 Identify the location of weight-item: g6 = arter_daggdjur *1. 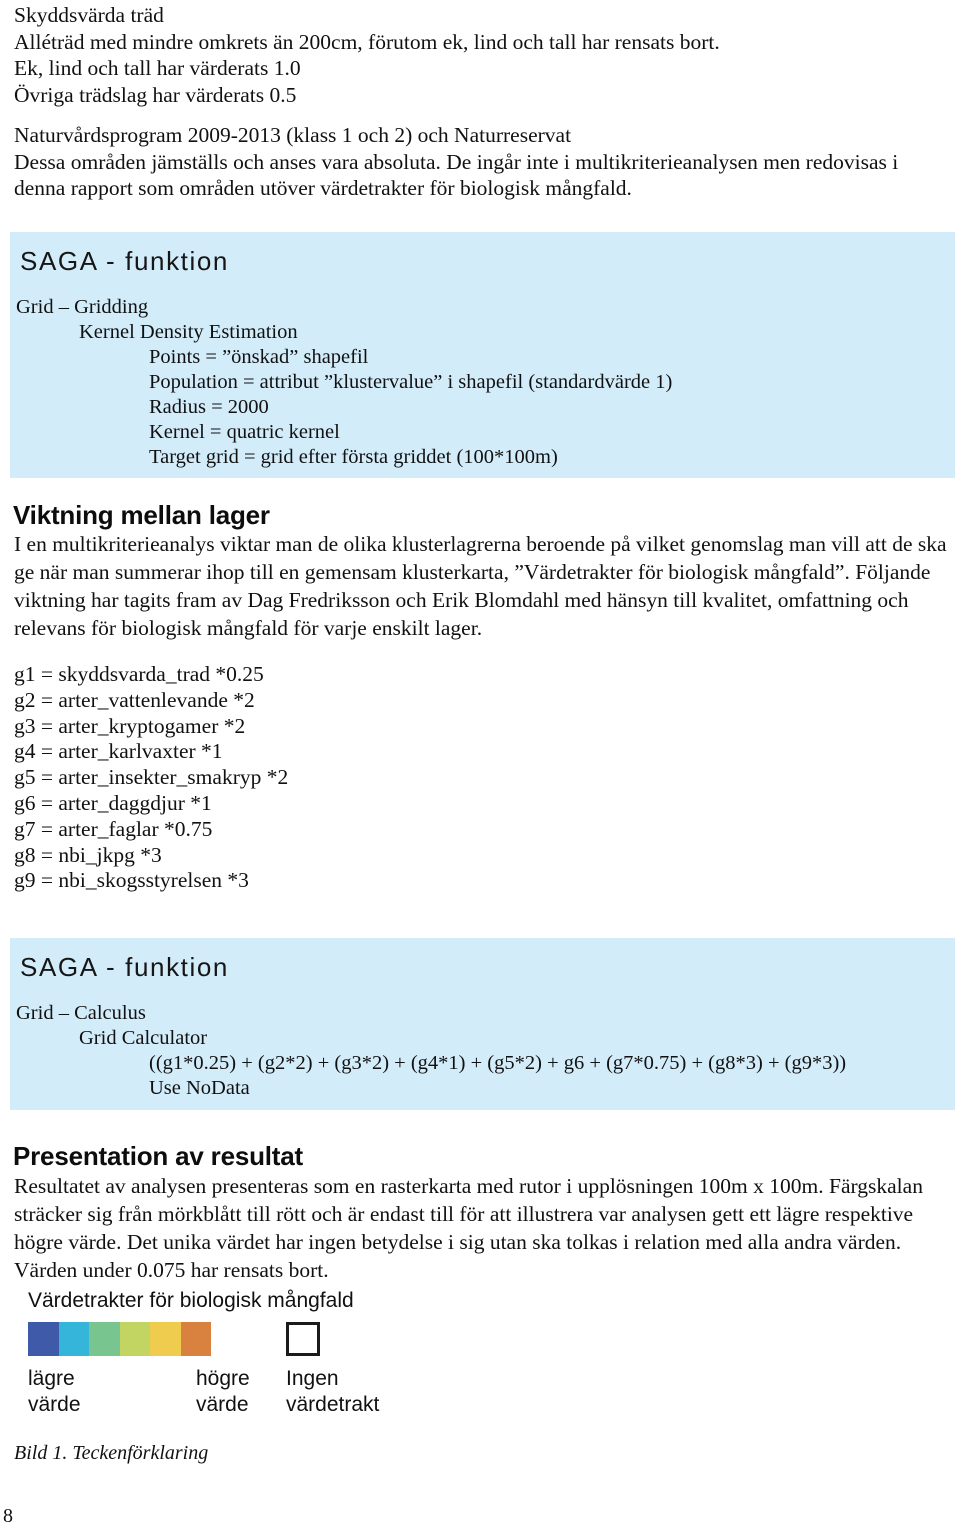
(113, 802).